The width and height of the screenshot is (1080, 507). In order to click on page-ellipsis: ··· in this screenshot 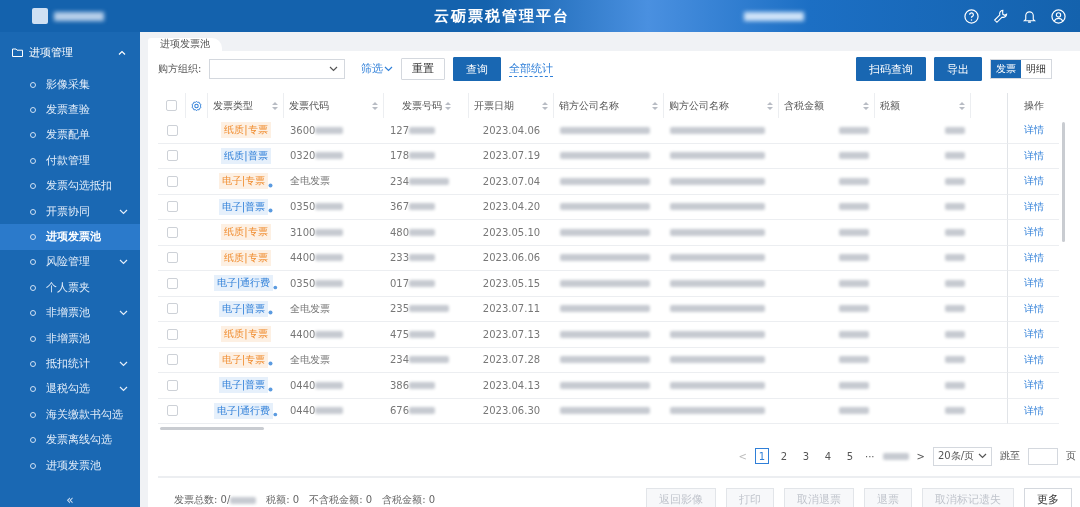, I will do `click(869, 456)`.